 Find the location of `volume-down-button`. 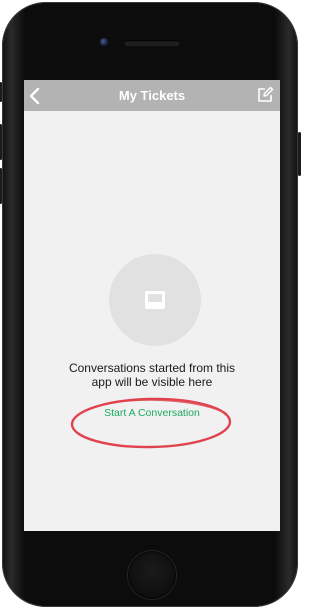

volume-down-button is located at coordinates (1, 186).